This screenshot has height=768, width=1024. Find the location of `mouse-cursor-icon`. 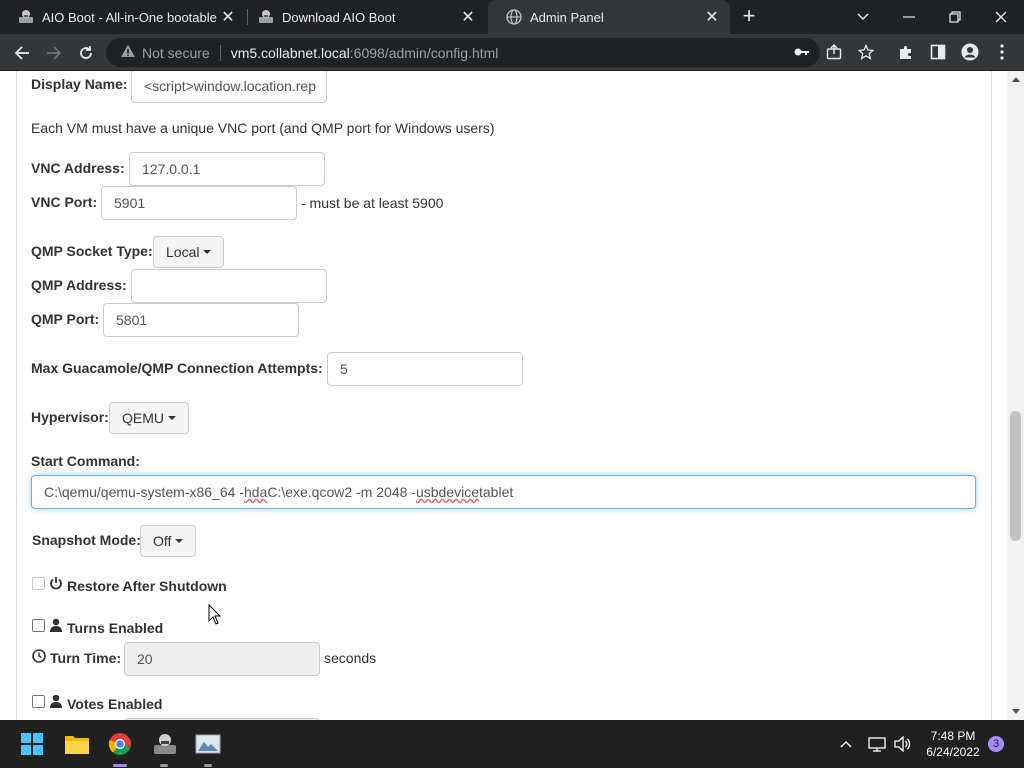

mouse-cursor-icon is located at coordinates (215, 617).